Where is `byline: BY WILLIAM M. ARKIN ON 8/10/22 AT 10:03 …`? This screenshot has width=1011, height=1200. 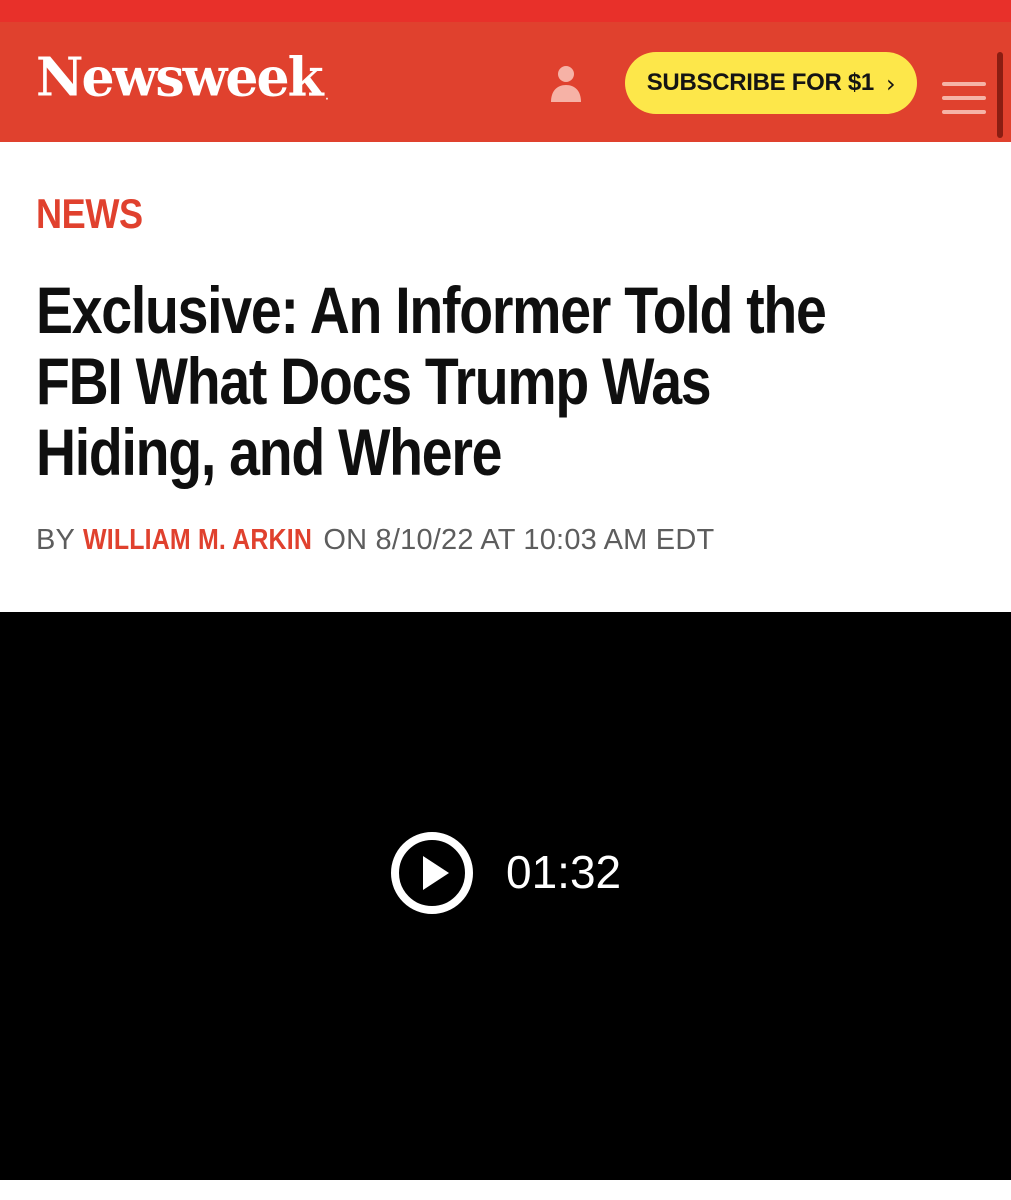 byline: BY WILLIAM M. ARKIN ON 8/10/22 AT 10:03 … is located at coordinates (375, 540).